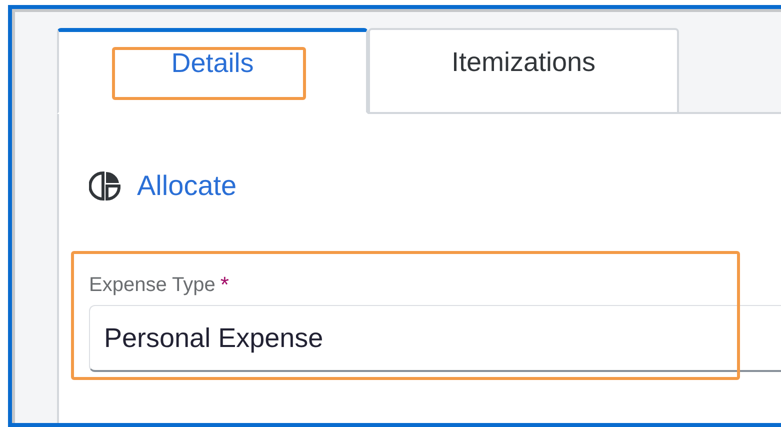  What do you see at coordinates (523, 71) in the screenshot?
I see `tab: Itemizations` at bounding box center [523, 71].